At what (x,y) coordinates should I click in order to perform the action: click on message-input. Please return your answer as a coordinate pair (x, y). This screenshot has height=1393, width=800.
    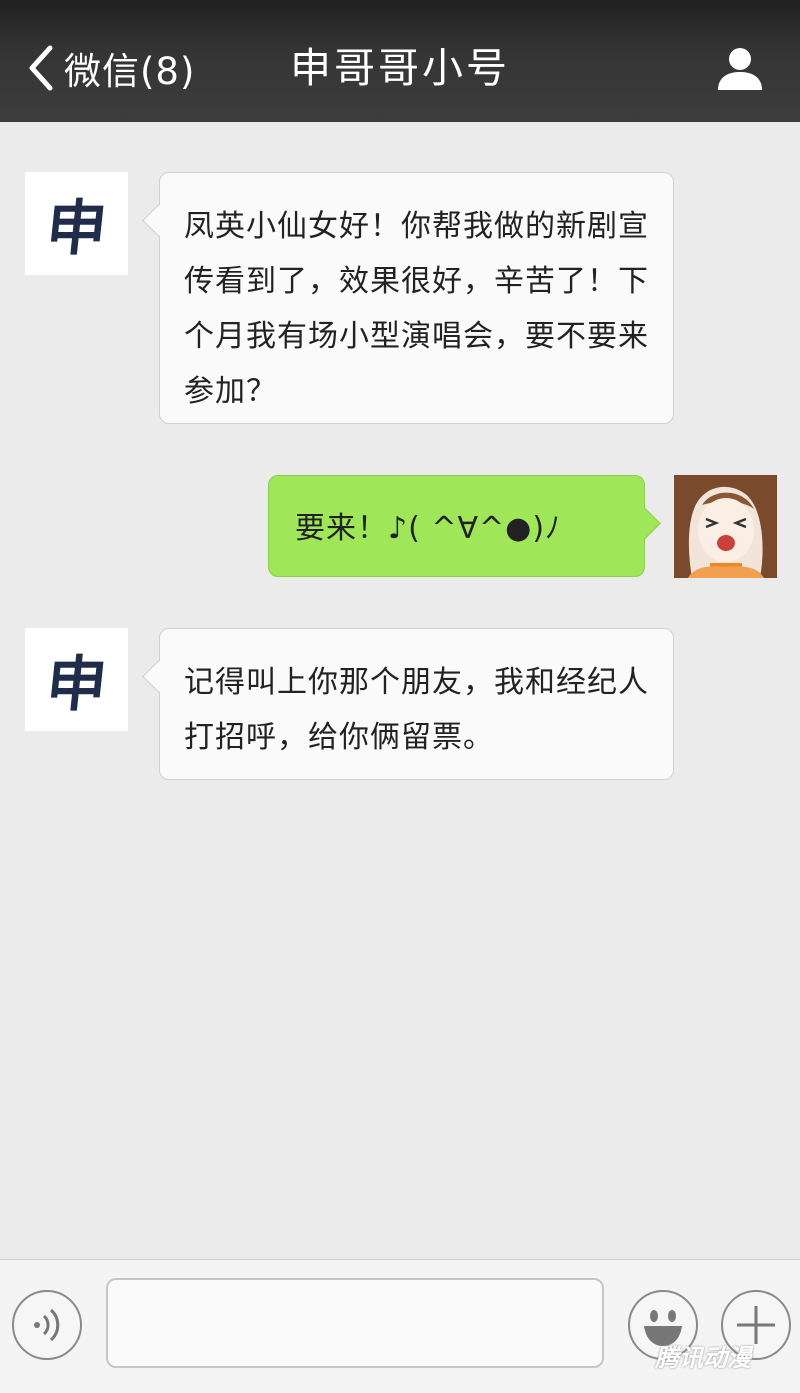
    Looking at the image, I should click on (355, 1323).